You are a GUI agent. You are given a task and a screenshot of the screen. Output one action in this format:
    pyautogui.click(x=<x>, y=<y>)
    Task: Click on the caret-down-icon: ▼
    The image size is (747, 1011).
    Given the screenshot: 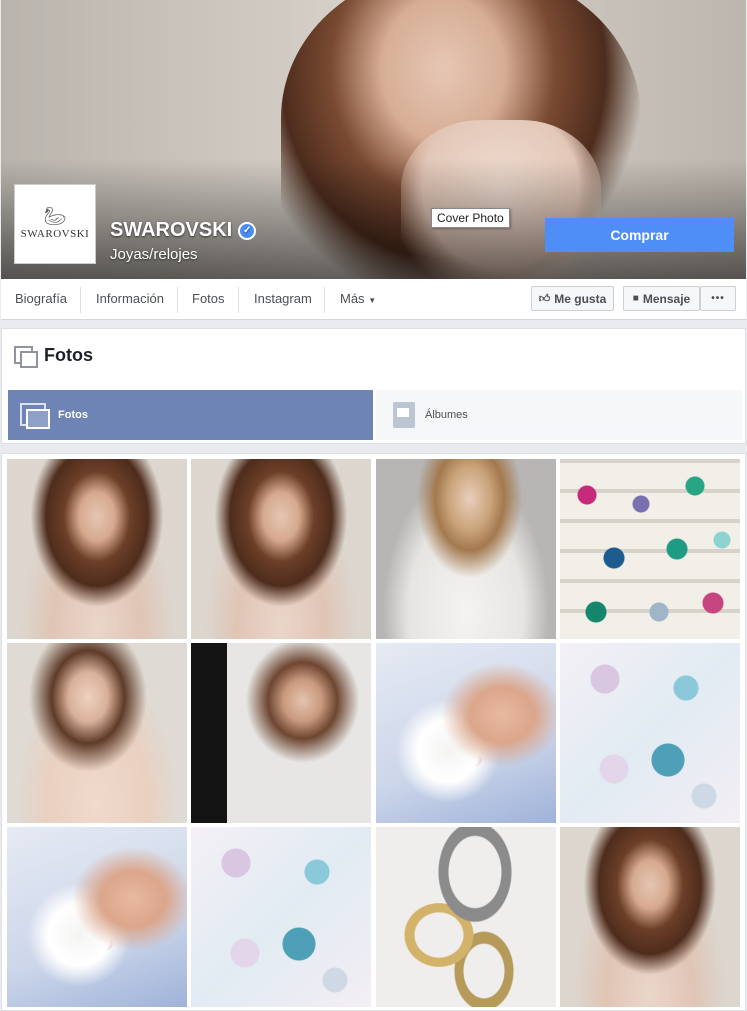 What is the action you would take?
    pyautogui.click(x=372, y=300)
    